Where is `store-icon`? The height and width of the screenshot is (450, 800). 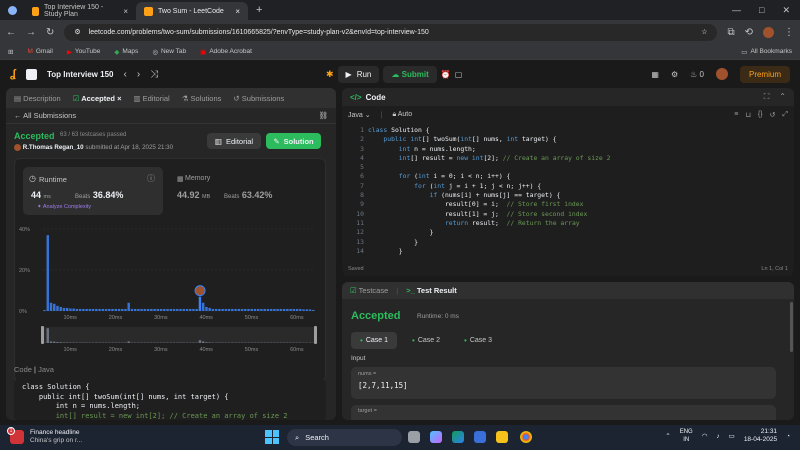
store-icon is located at coordinates (480, 437).